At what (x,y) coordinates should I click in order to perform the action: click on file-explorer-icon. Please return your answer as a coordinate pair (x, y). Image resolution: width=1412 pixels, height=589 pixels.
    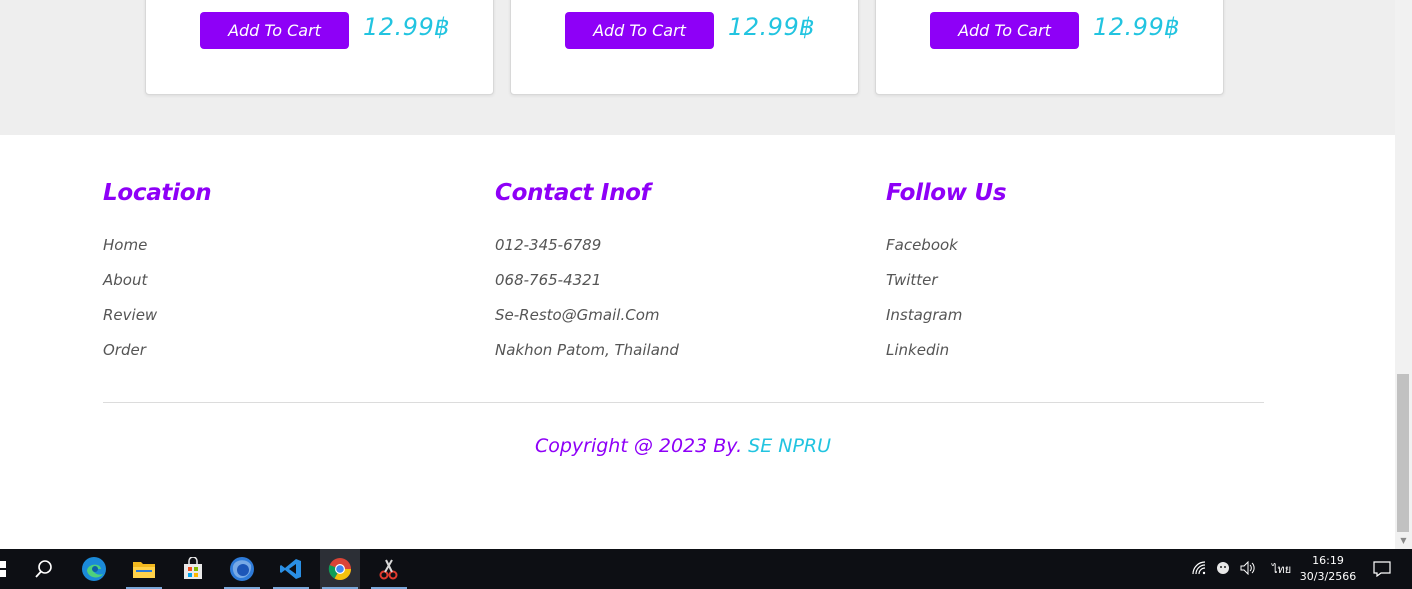
    Looking at the image, I should click on (144, 569).